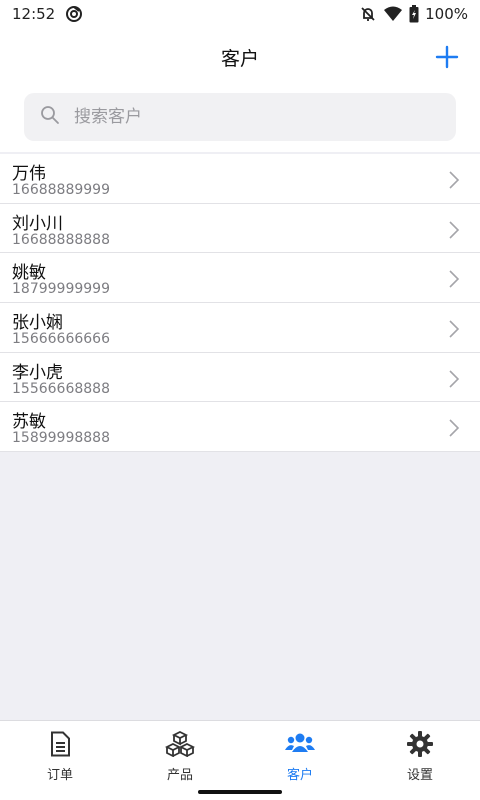 This screenshot has width=480, height=800. What do you see at coordinates (240, 377) in the screenshot?
I see `list-item: 李小虎 15566668888` at bounding box center [240, 377].